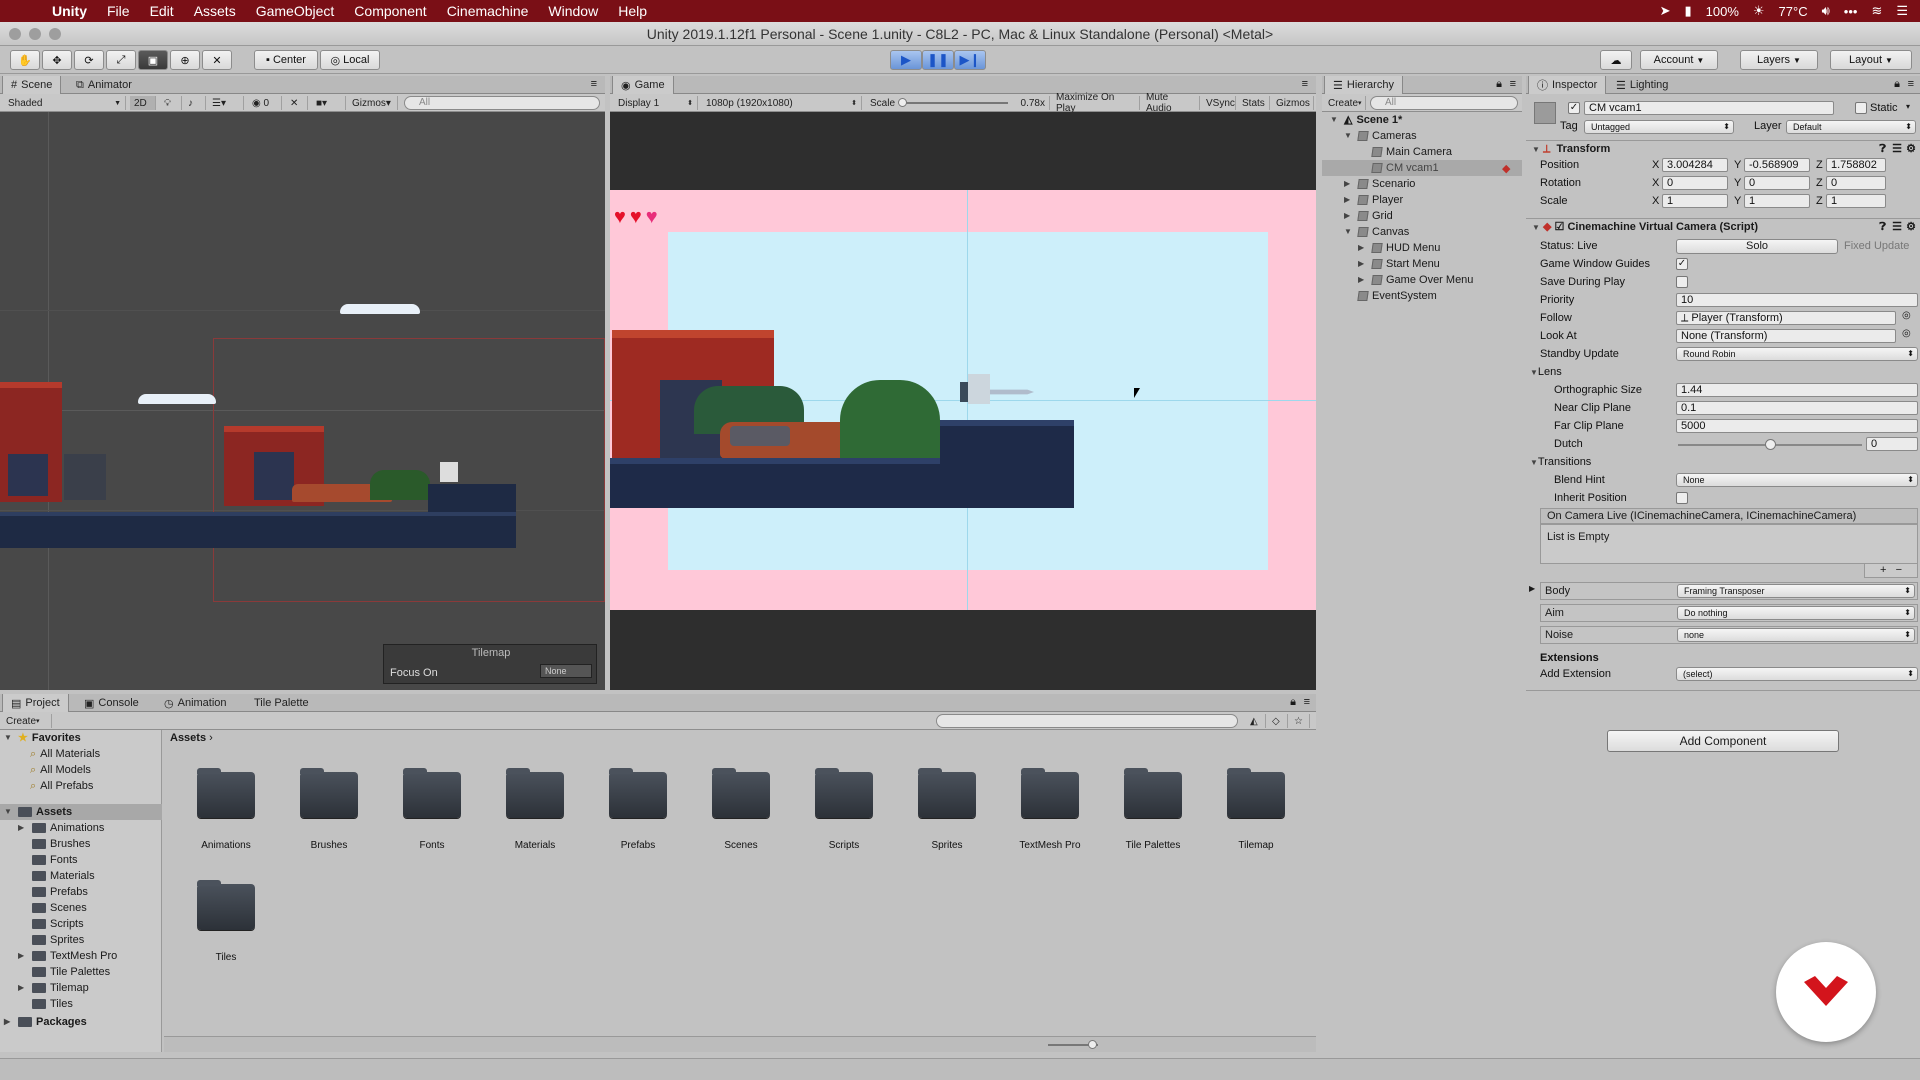 The image size is (1920, 1080). I want to click on transform-scale-y-field: 1, so click(1777, 201).